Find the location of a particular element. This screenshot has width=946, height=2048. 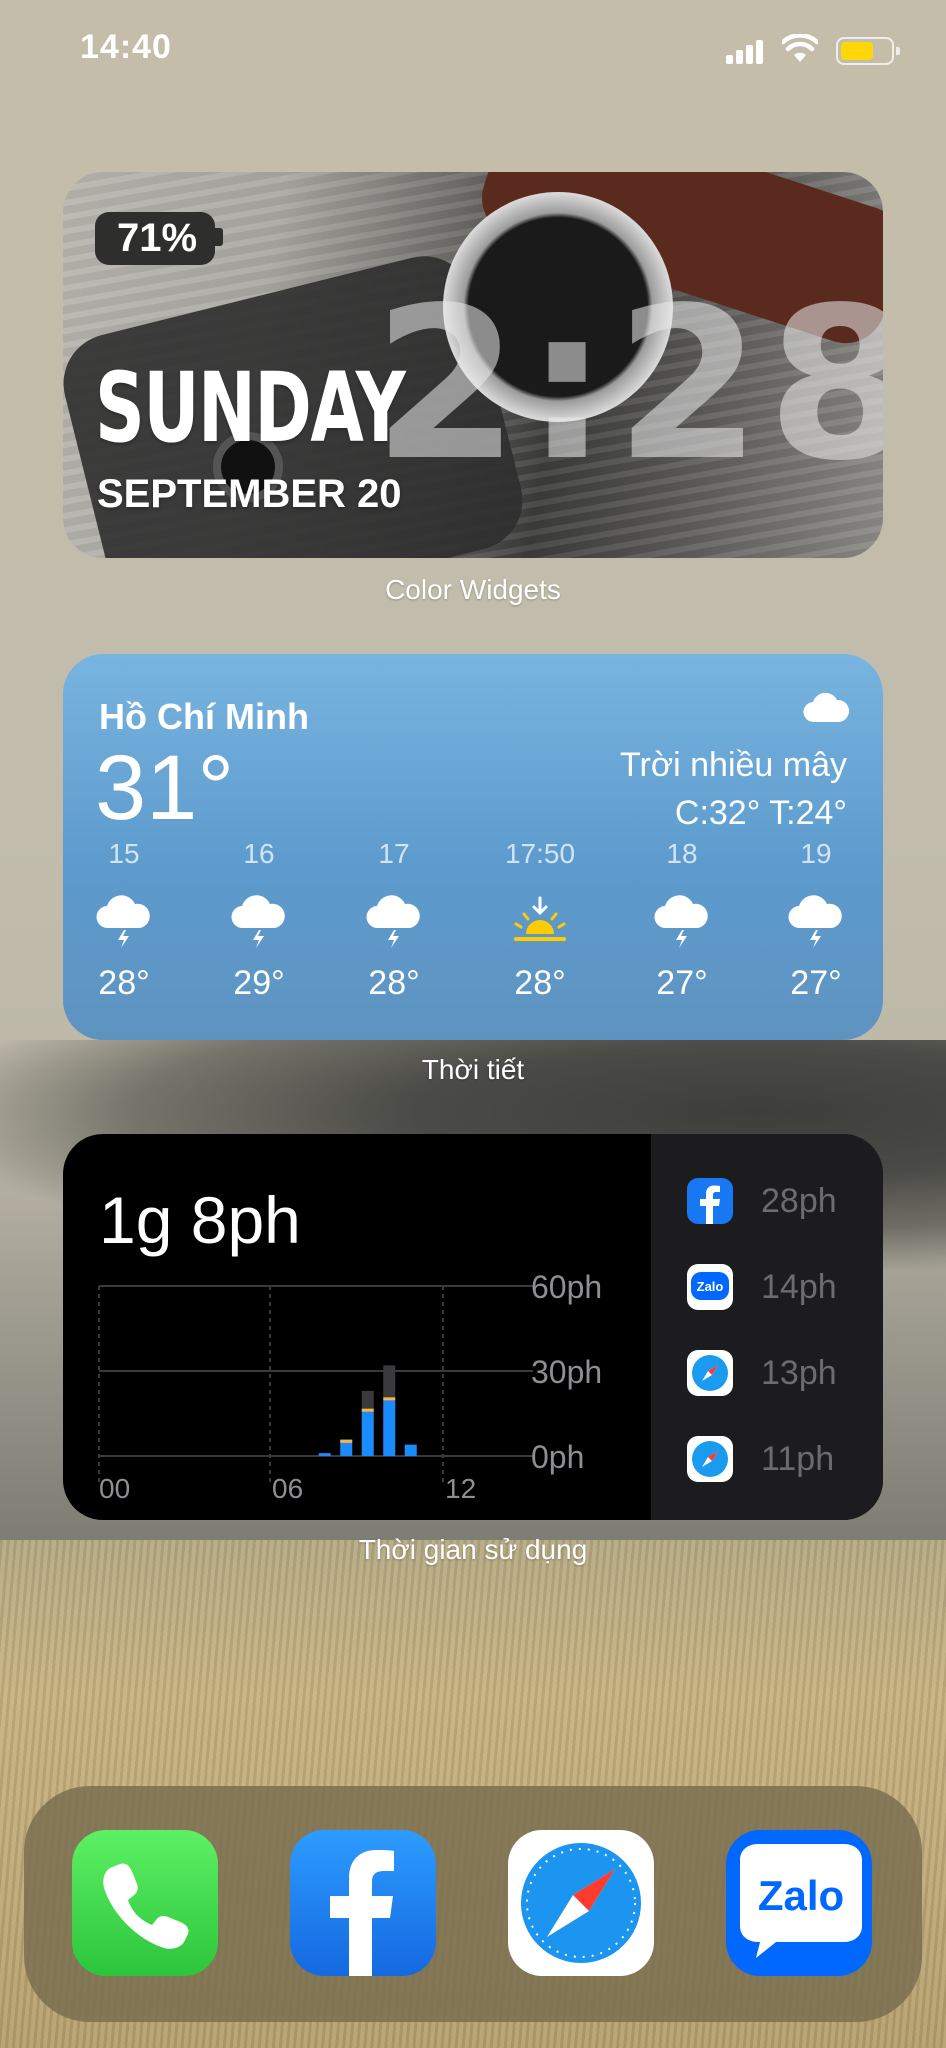

wifi-icon is located at coordinates (800, 48).